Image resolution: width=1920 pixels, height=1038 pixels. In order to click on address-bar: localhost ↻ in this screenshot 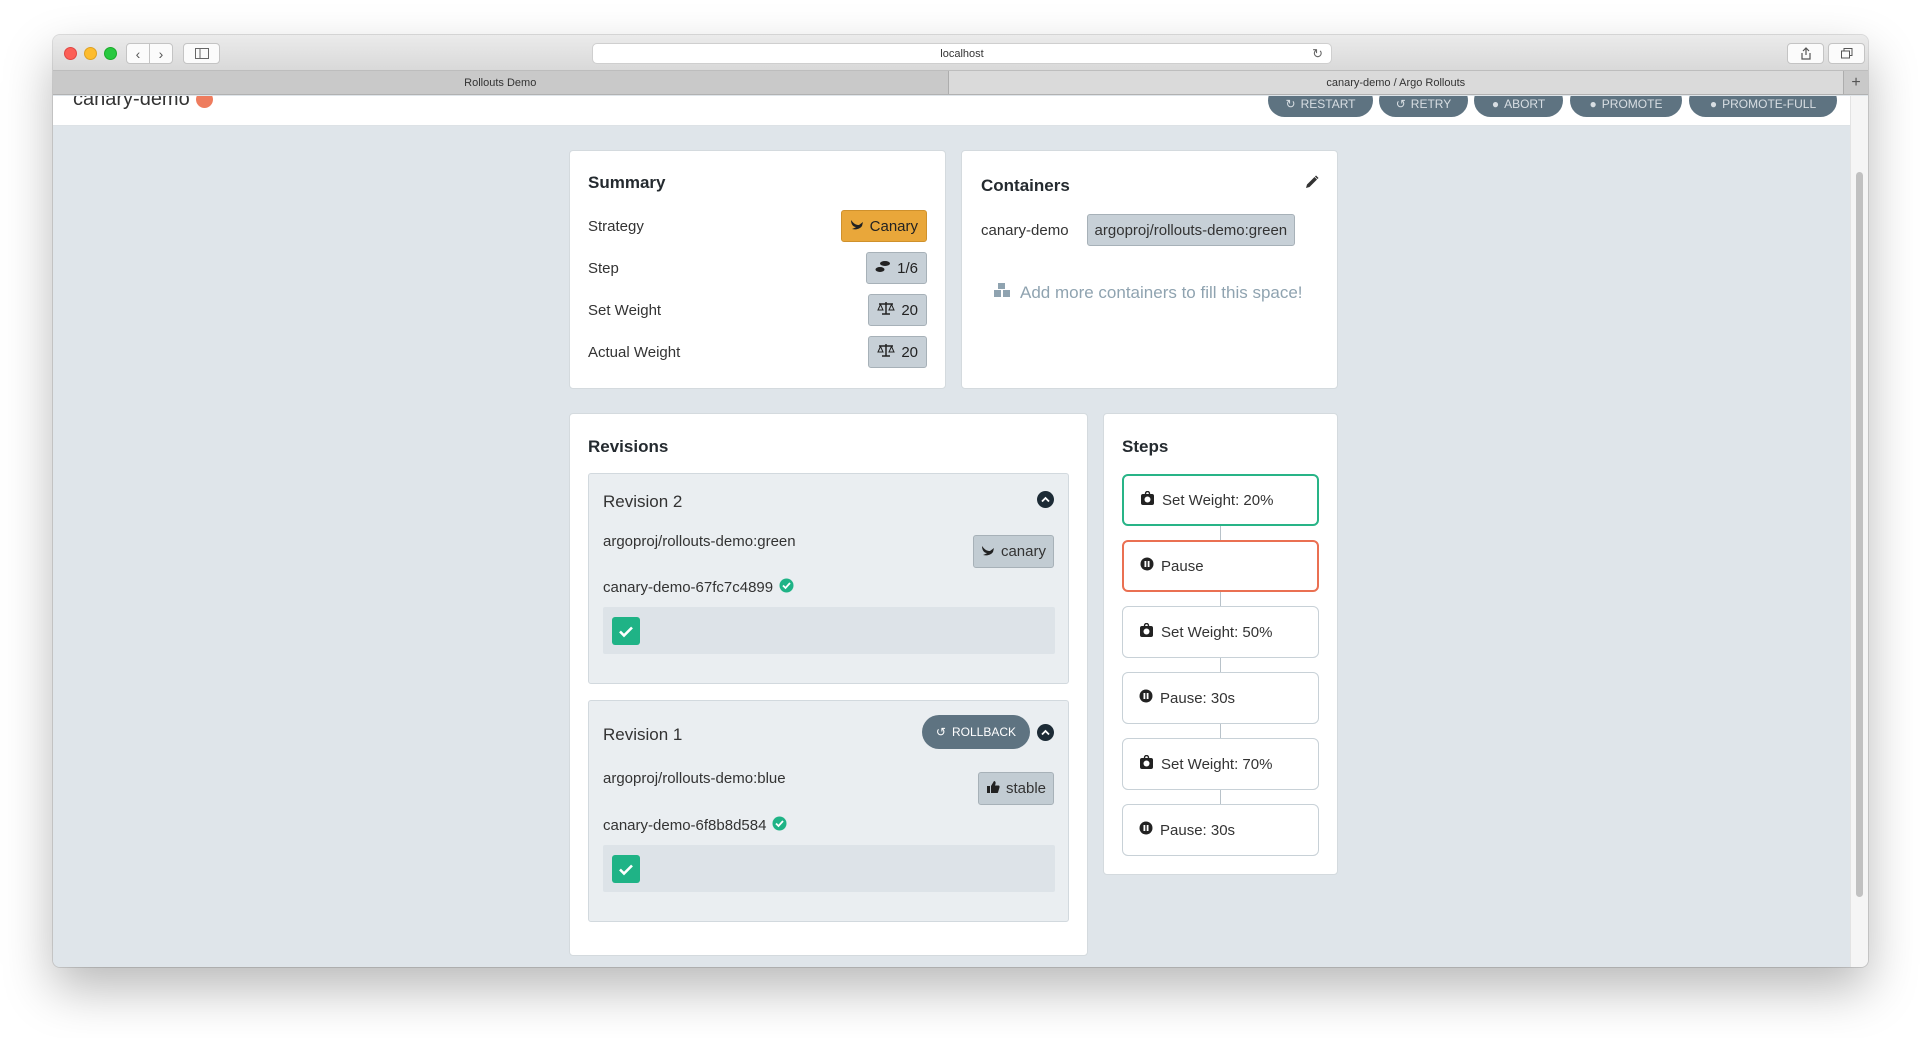, I will do `click(962, 53)`.